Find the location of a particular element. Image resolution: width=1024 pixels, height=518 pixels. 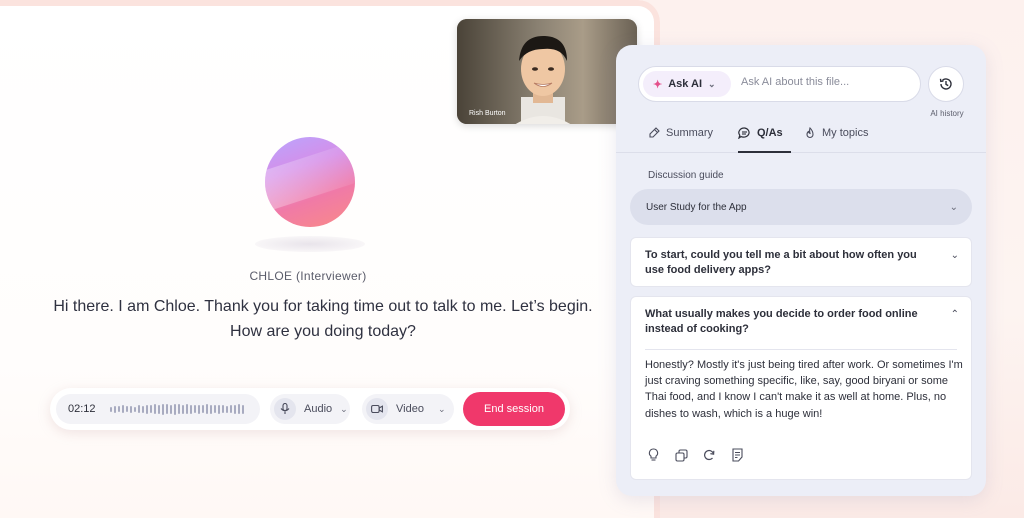

flame-icon is located at coordinates (810, 132).